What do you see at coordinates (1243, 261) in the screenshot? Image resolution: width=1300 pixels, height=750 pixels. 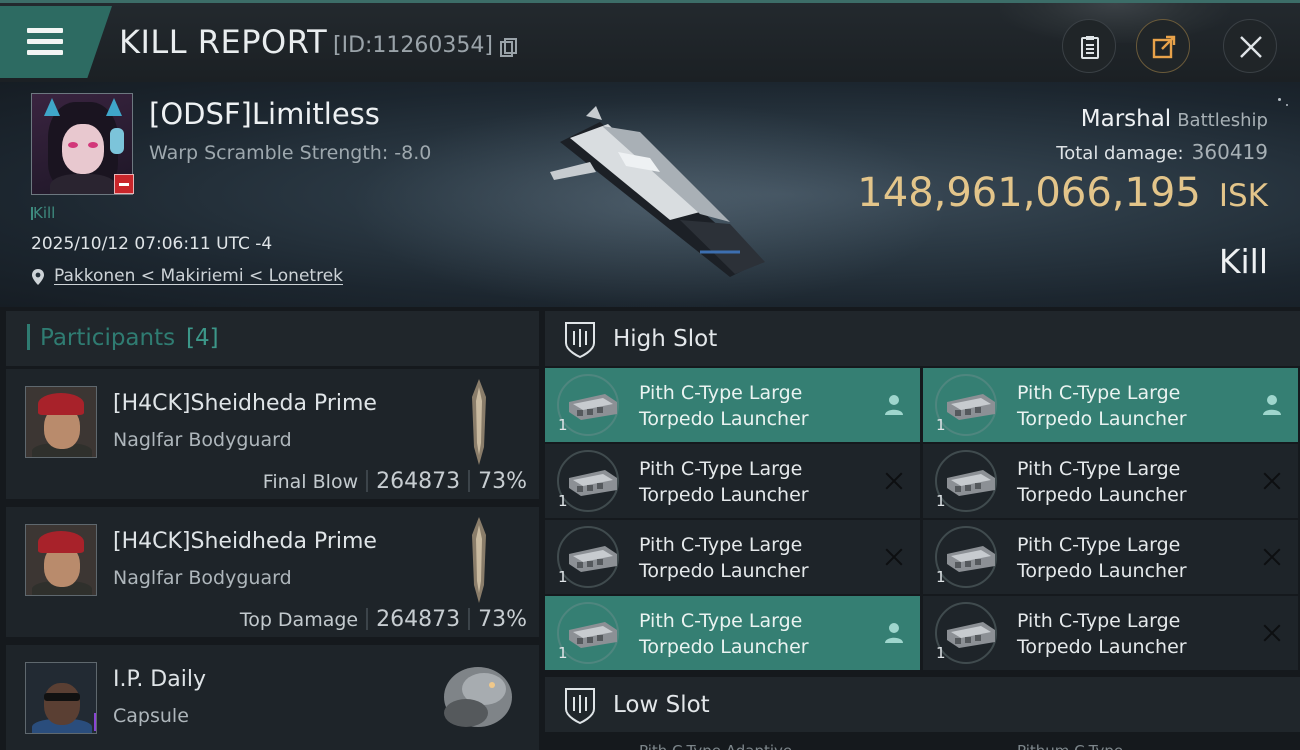 I see `kill-result: Kill` at bounding box center [1243, 261].